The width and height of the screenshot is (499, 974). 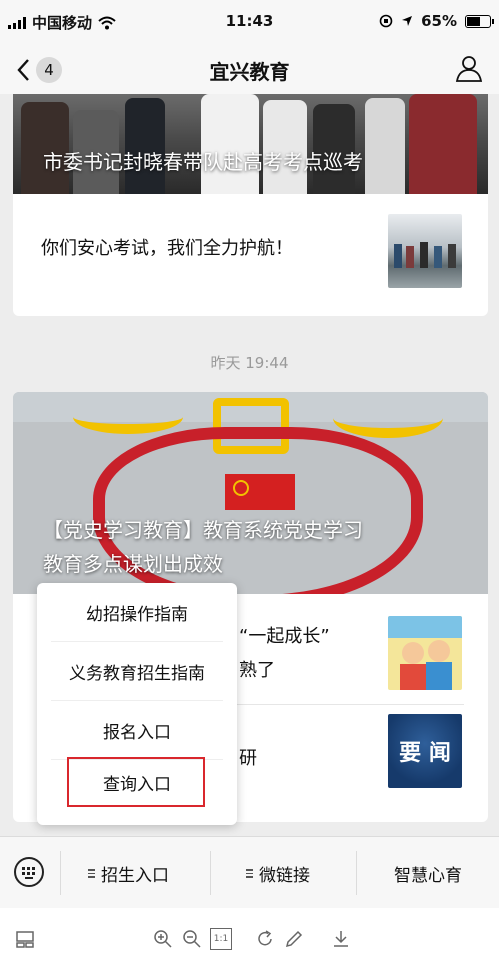 I want to click on article-2-title-line-1: 【党史学习教育】教育系统党史学习, so click(x=203, y=530).